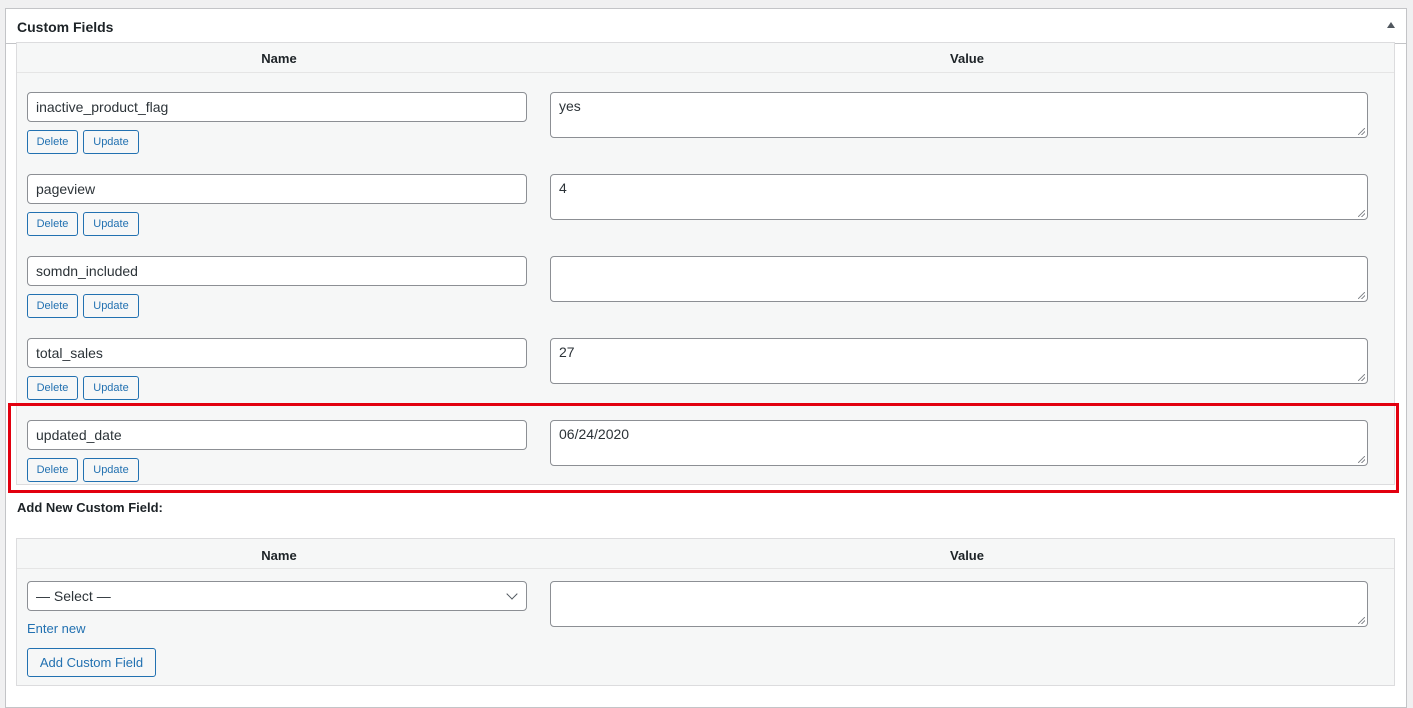 This screenshot has height=708, width=1413. Describe the element at coordinates (1391, 25) in the screenshot. I see `triangle-up-icon` at that location.